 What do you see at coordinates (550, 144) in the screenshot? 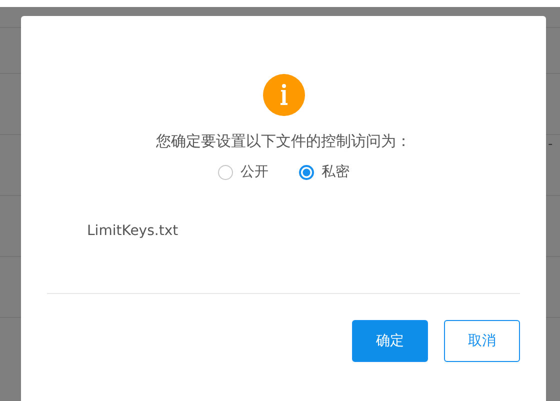
I see `table-cell: -` at bounding box center [550, 144].